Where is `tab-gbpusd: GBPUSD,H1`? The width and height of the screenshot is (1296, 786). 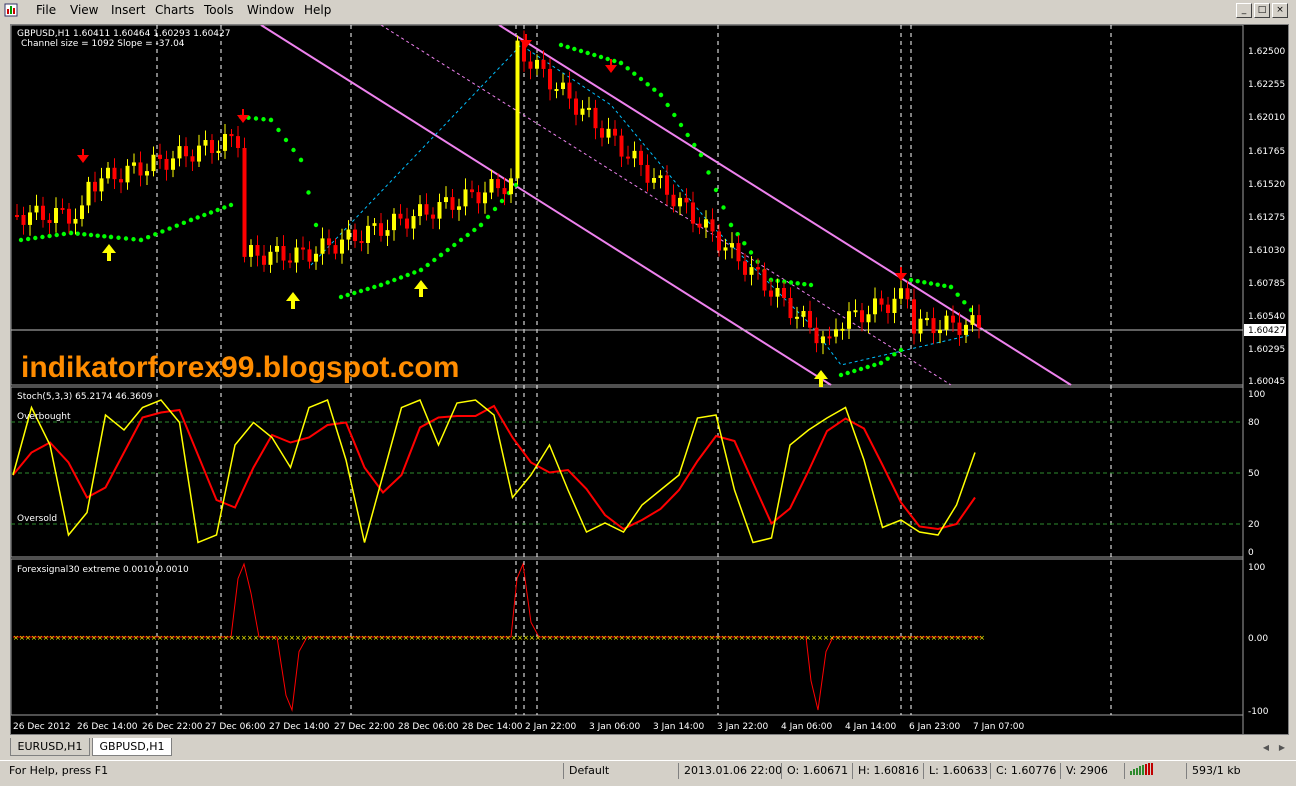
tab-gbpusd: GBPUSD,H1 is located at coordinates (132, 747).